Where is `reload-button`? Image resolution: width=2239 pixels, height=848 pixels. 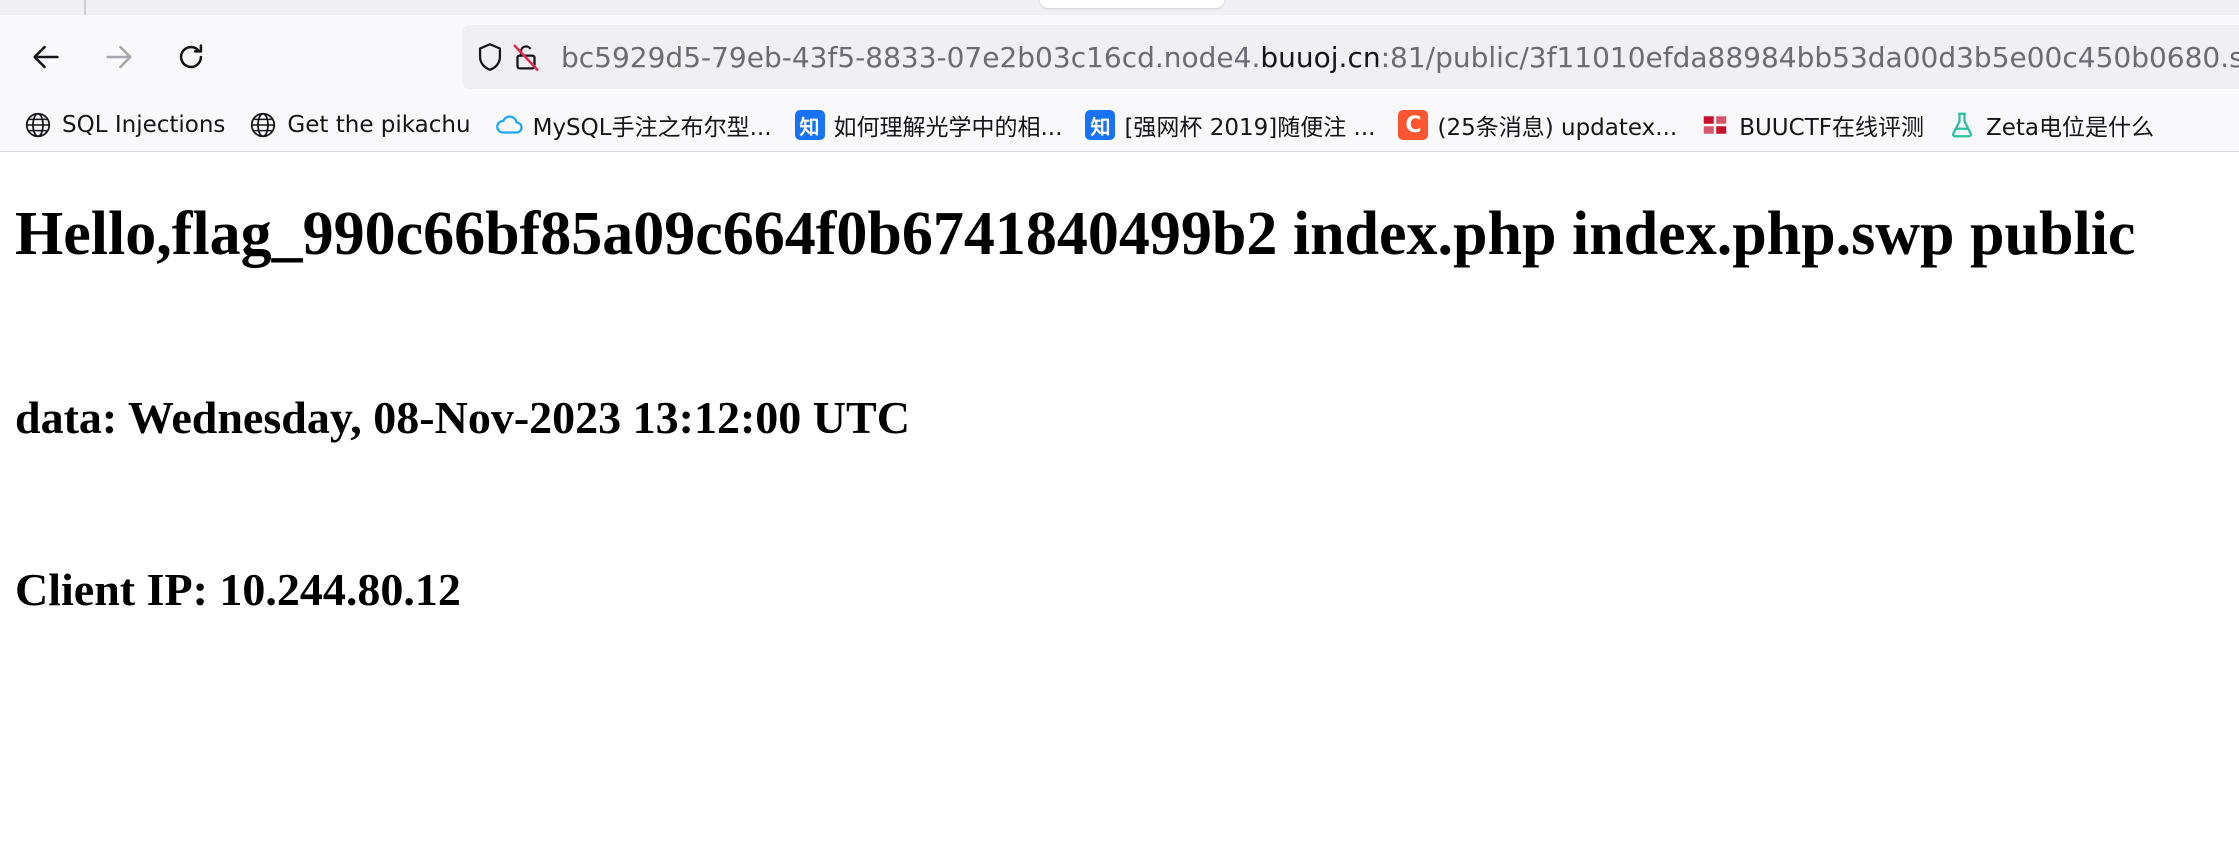
reload-button is located at coordinates (191, 57).